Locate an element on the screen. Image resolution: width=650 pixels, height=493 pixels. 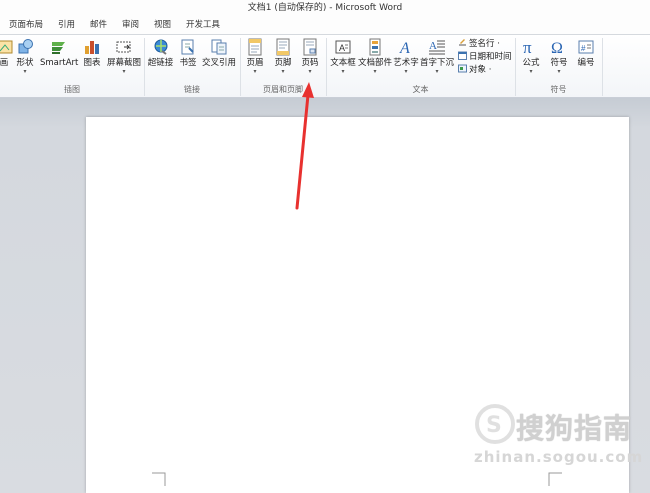
object-button: 对象 · is located at coordinates (474, 70).